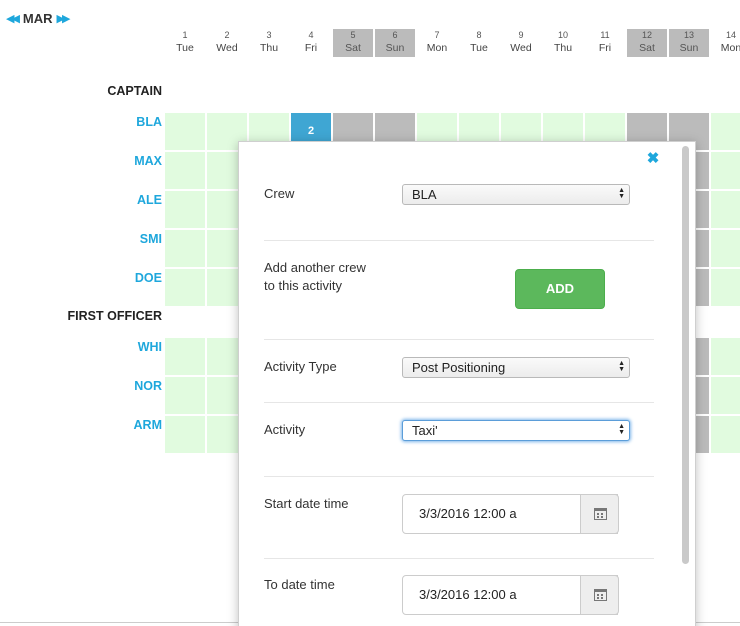  Describe the element at coordinates (353, 35) in the screenshot. I see `day-number: 5` at that location.